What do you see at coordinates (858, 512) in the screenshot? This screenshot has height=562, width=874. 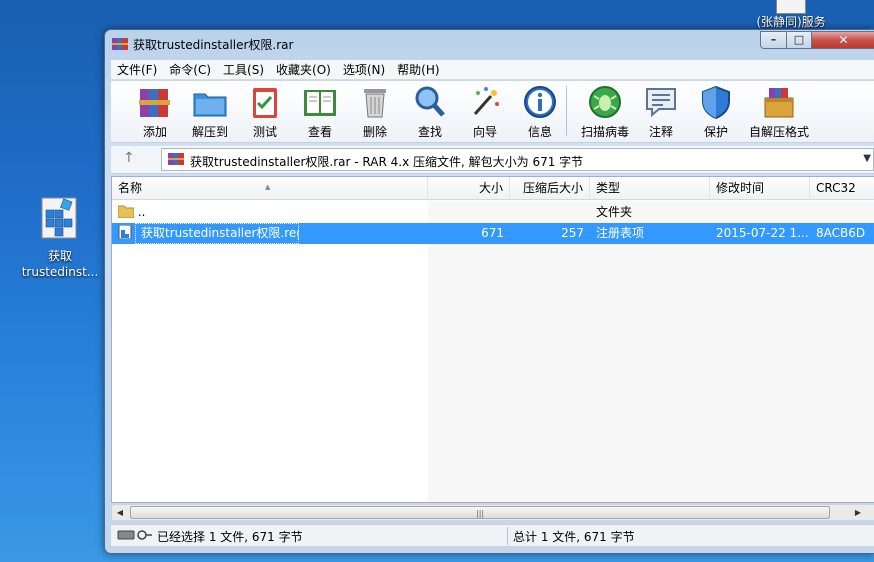 I see `scroll-right-icon: ▶` at bounding box center [858, 512].